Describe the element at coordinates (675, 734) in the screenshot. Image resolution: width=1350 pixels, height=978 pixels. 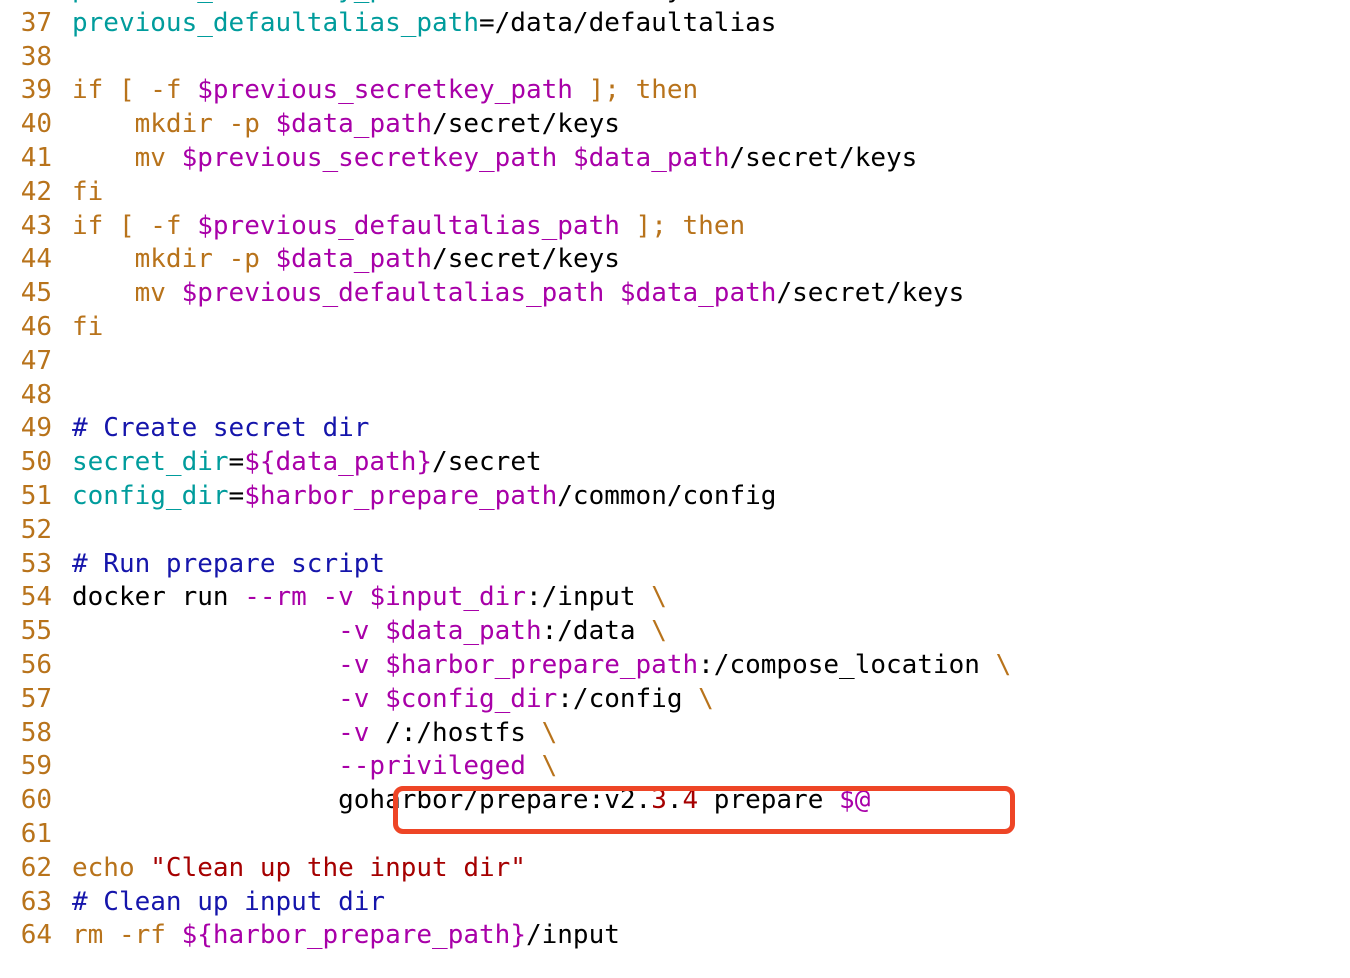
I see `code-line: 58 -v /:/hostfs \` at that location.